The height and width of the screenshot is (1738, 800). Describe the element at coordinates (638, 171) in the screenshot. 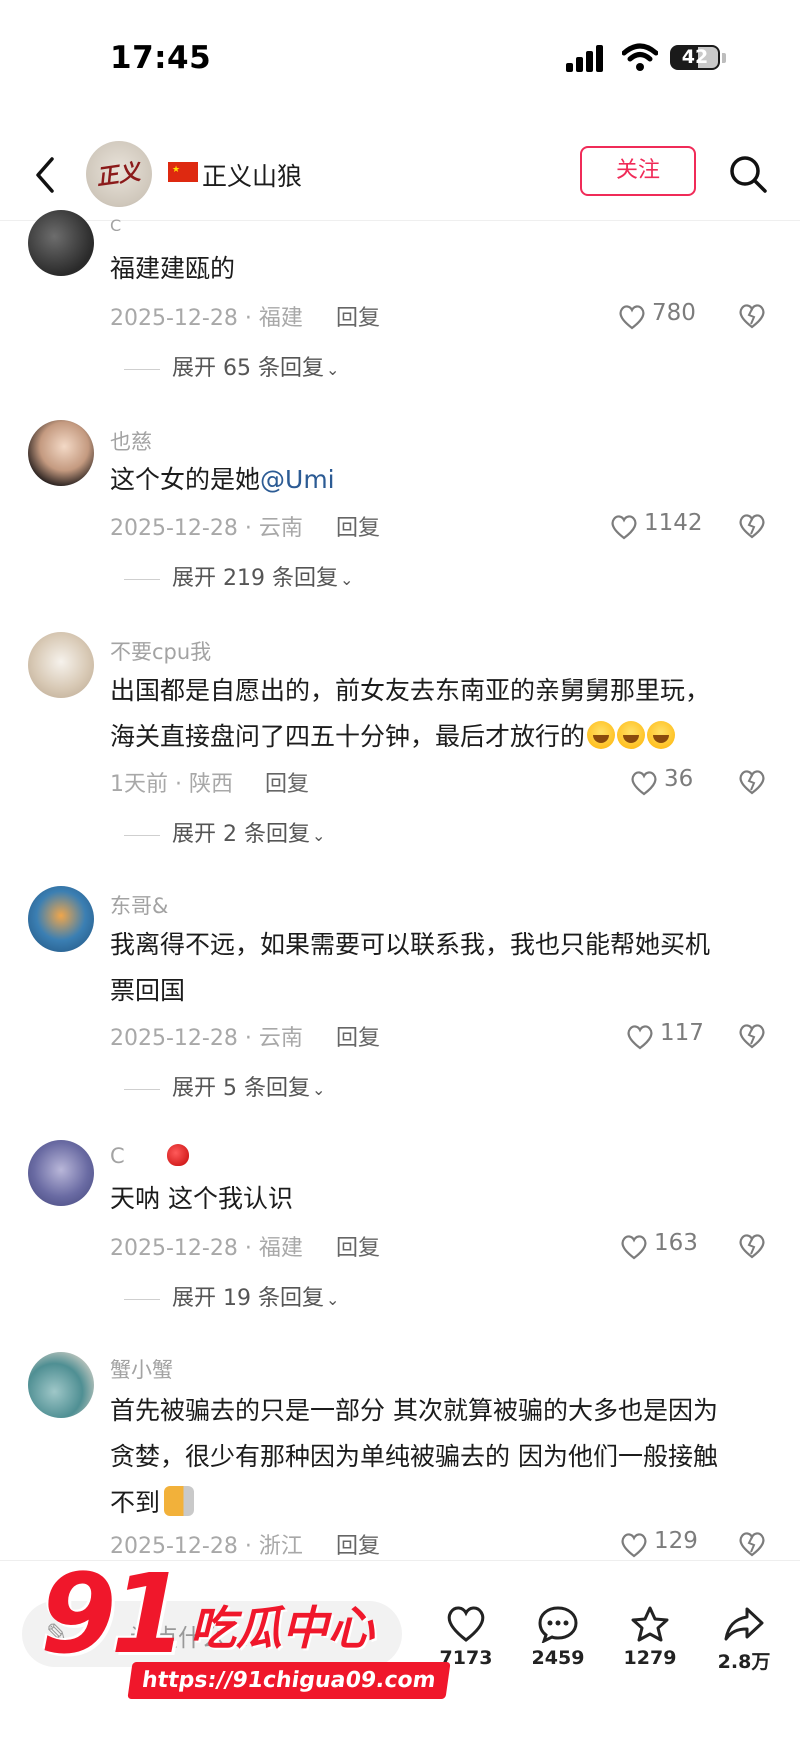

I see `follow-button: 关注` at that location.